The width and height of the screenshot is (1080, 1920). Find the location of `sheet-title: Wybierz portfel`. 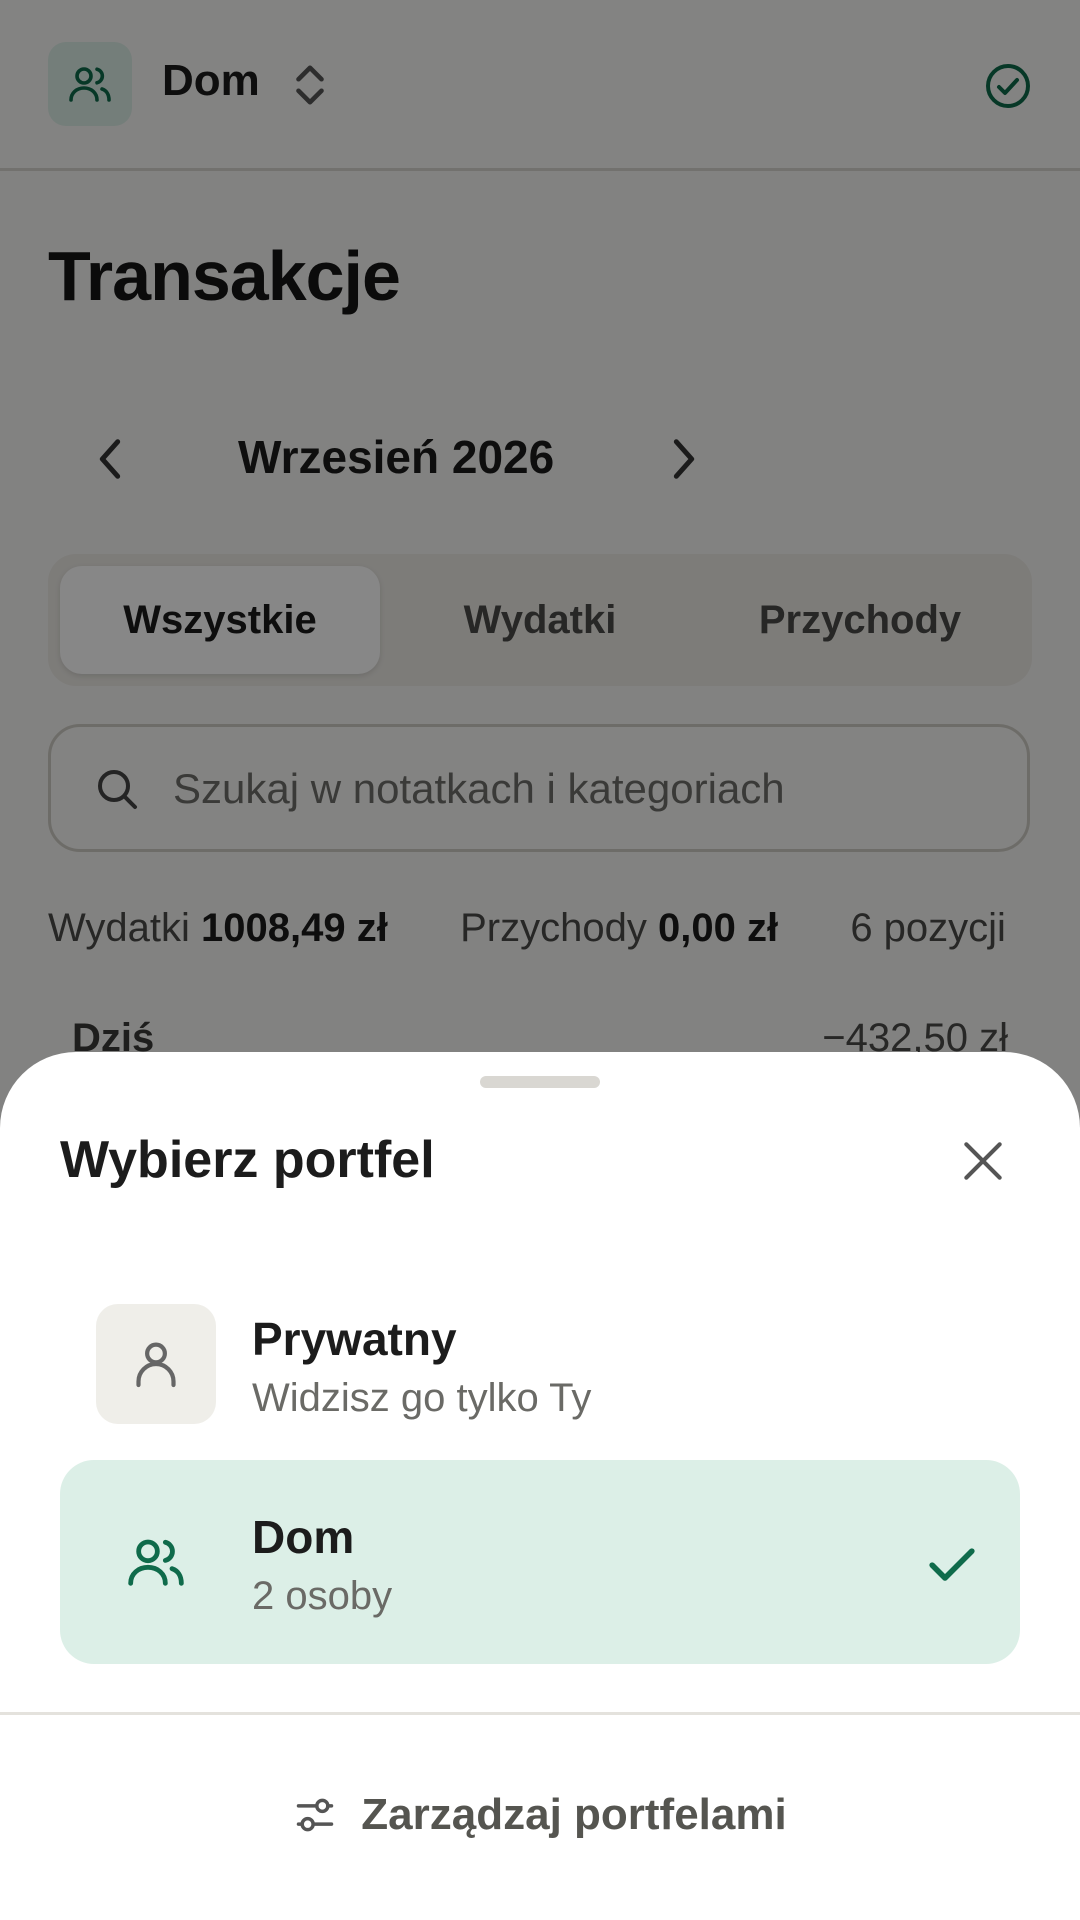

sheet-title: Wybierz portfel is located at coordinates (247, 1160).